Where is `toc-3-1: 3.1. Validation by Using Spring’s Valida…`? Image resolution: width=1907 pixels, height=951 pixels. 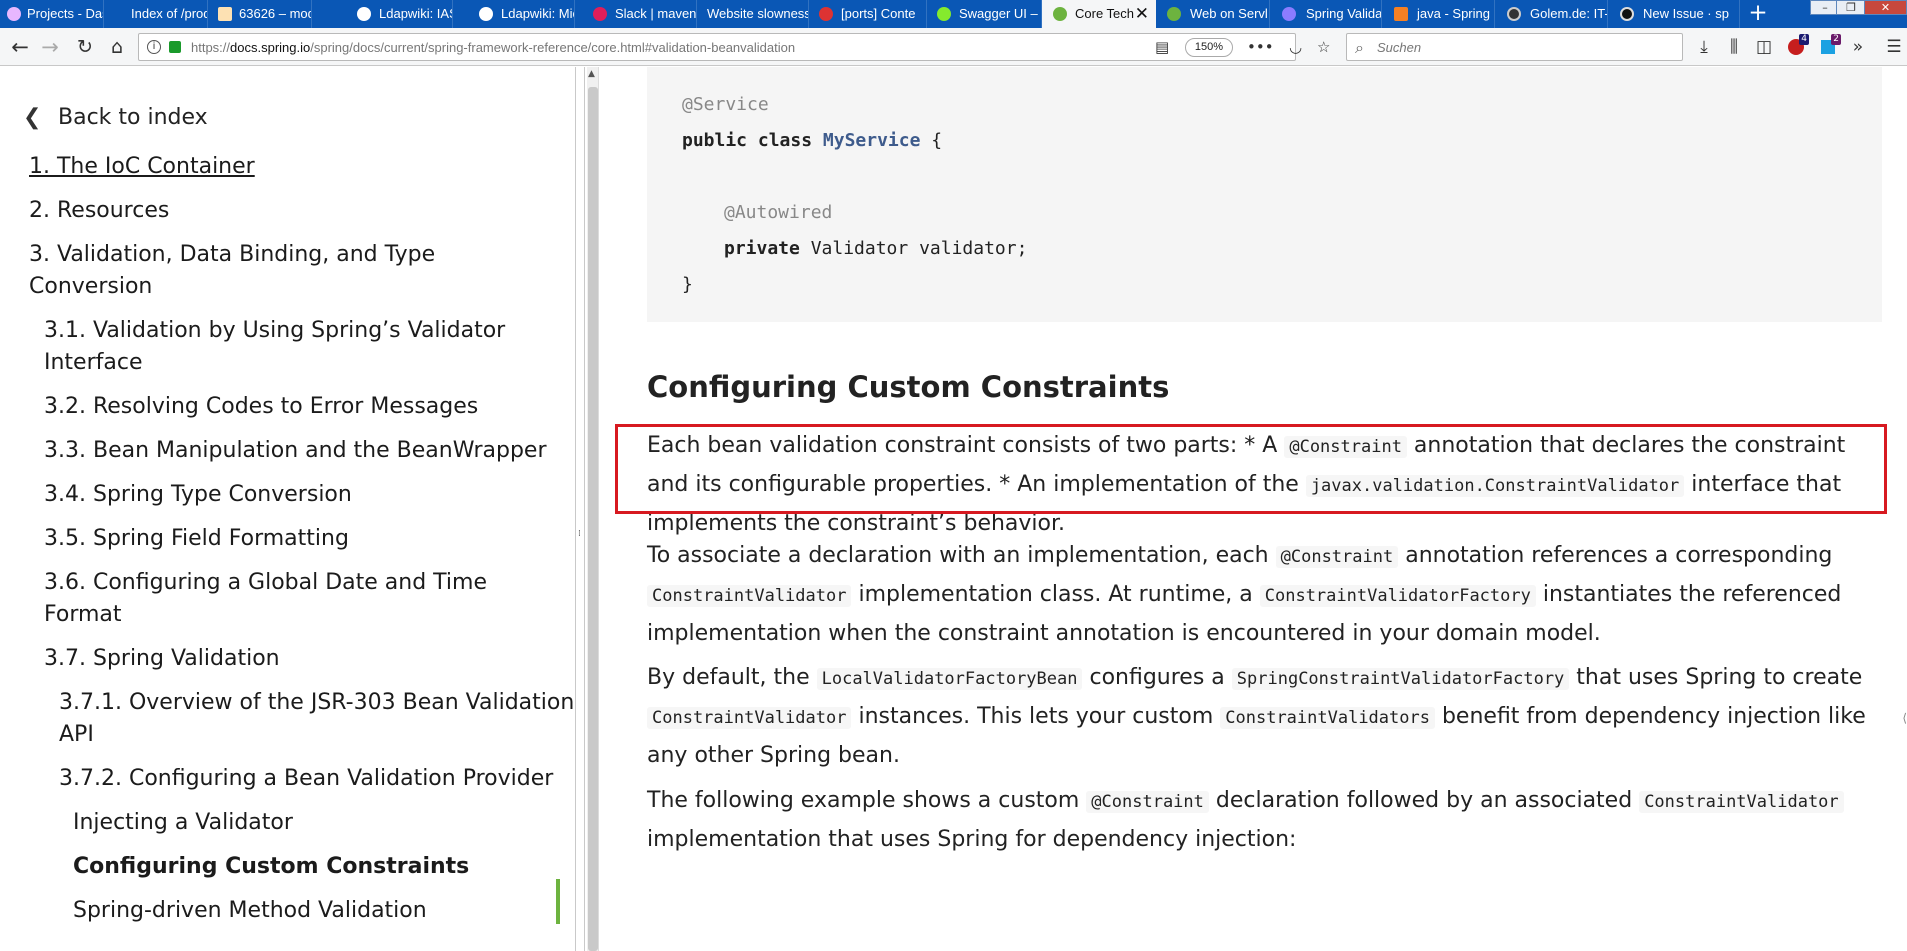 toc-3-1: 3.1. Validation by Using Spring’s Valida… is located at coordinates (274, 330).